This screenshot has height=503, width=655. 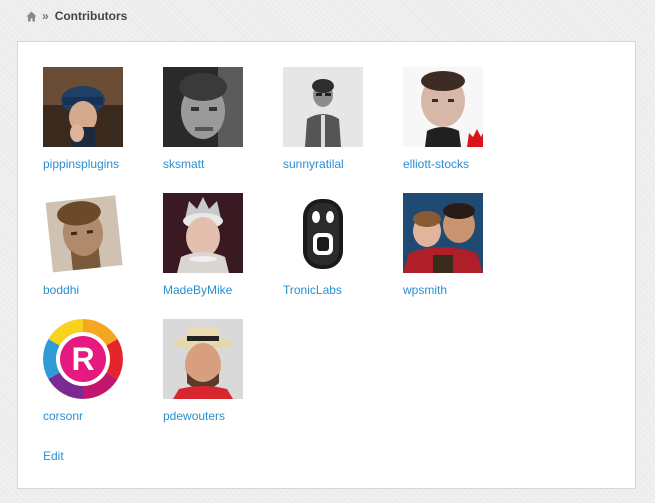 What do you see at coordinates (338, 164) in the screenshot?
I see `contributor-name: sunnyratilal` at bounding box center [338, 164].